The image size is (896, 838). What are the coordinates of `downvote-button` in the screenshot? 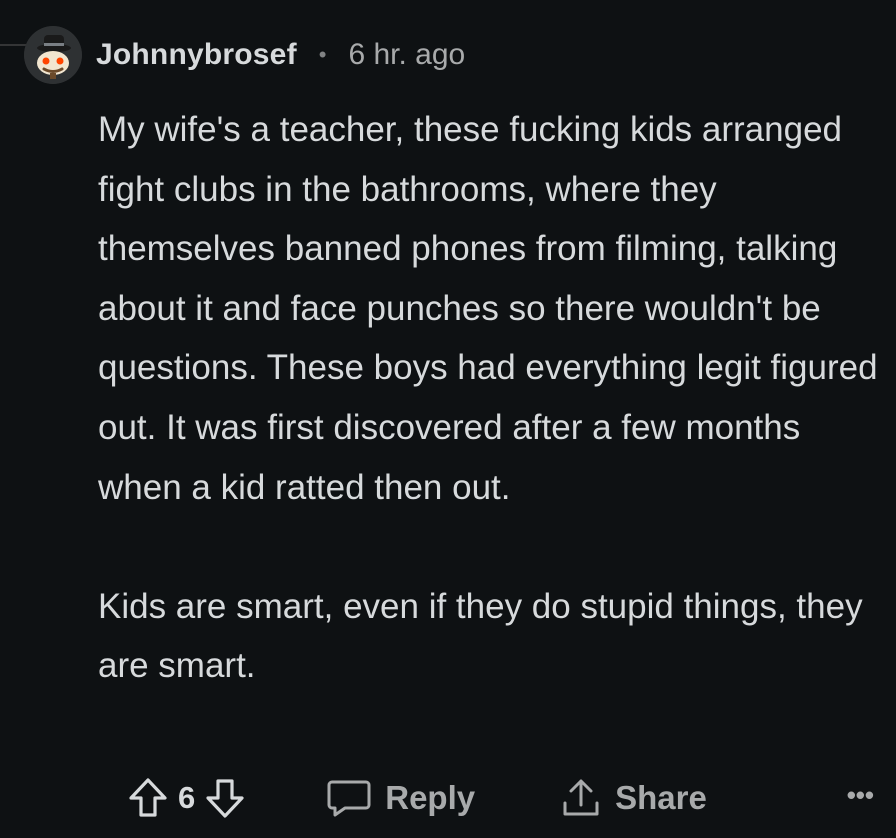 It's located at (225, 798).